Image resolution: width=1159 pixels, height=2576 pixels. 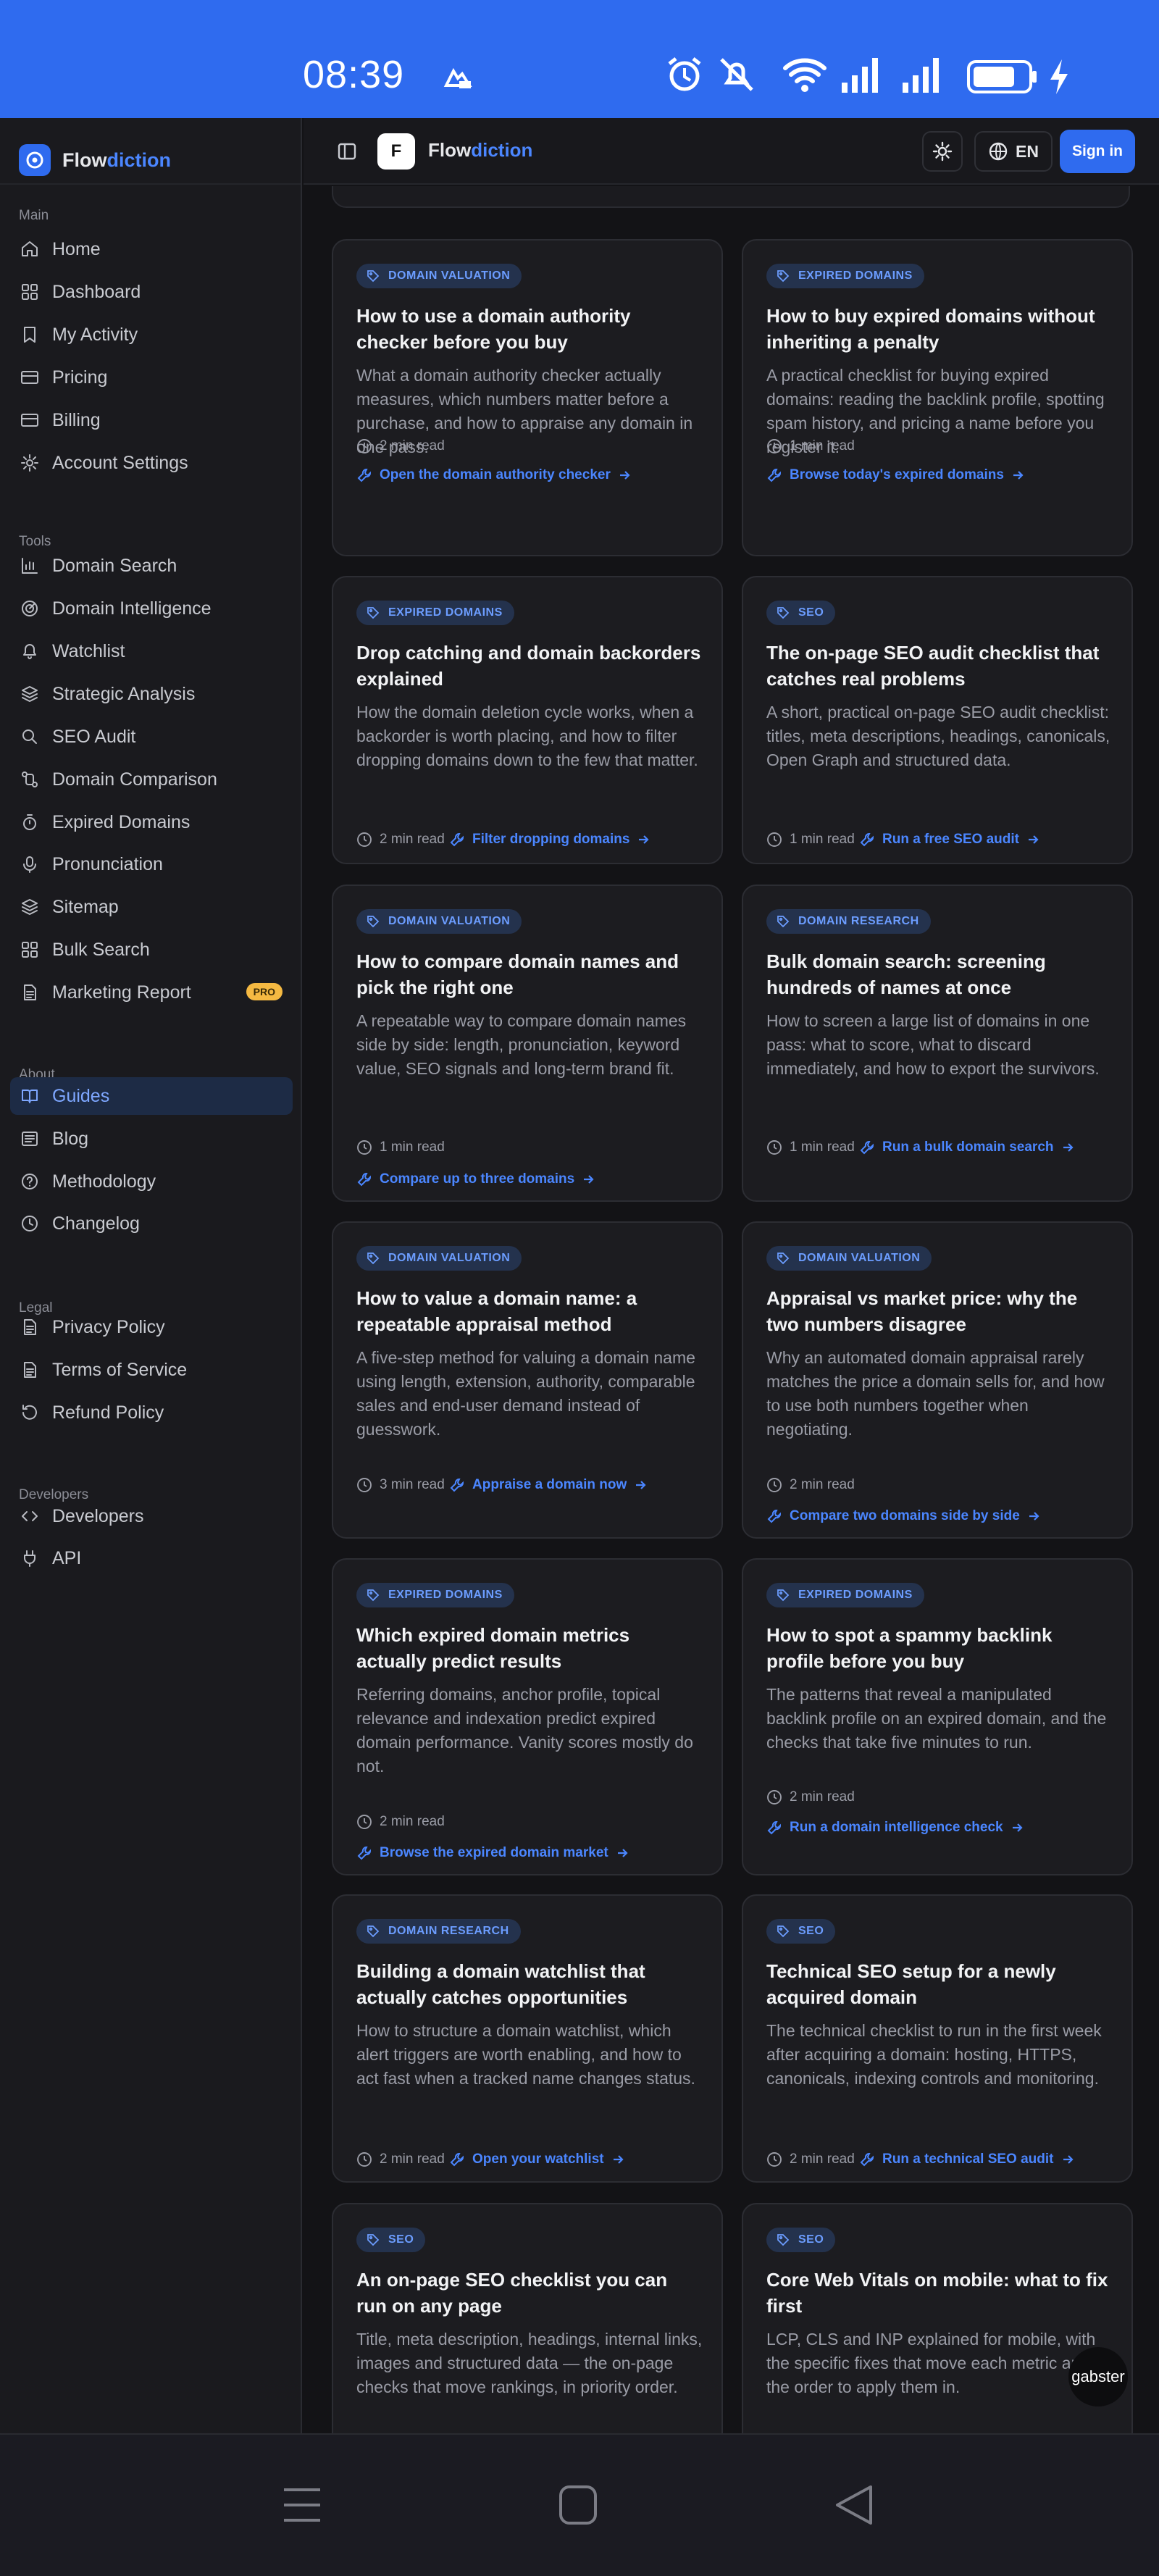 What do you see at coordinates (30, 1516) in the screenshot?
I see `code-icon` at bounding box center [30, 1516].